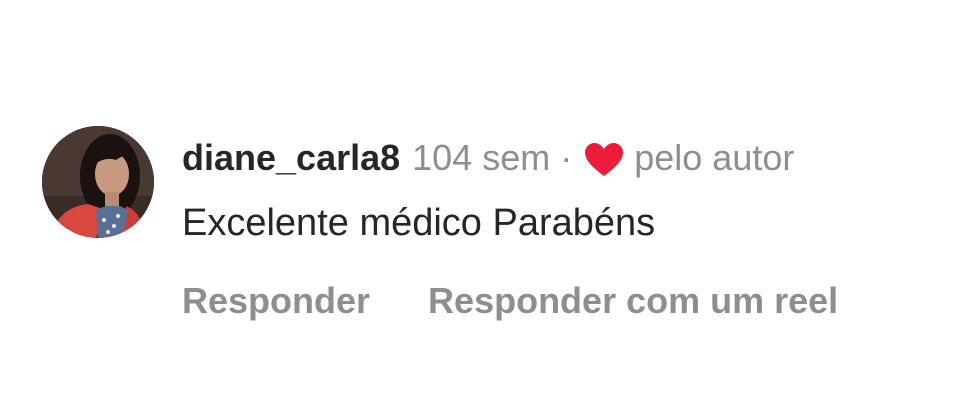  I want to click on comment-actions: Responder Responder com um reel, so click(510, 301).